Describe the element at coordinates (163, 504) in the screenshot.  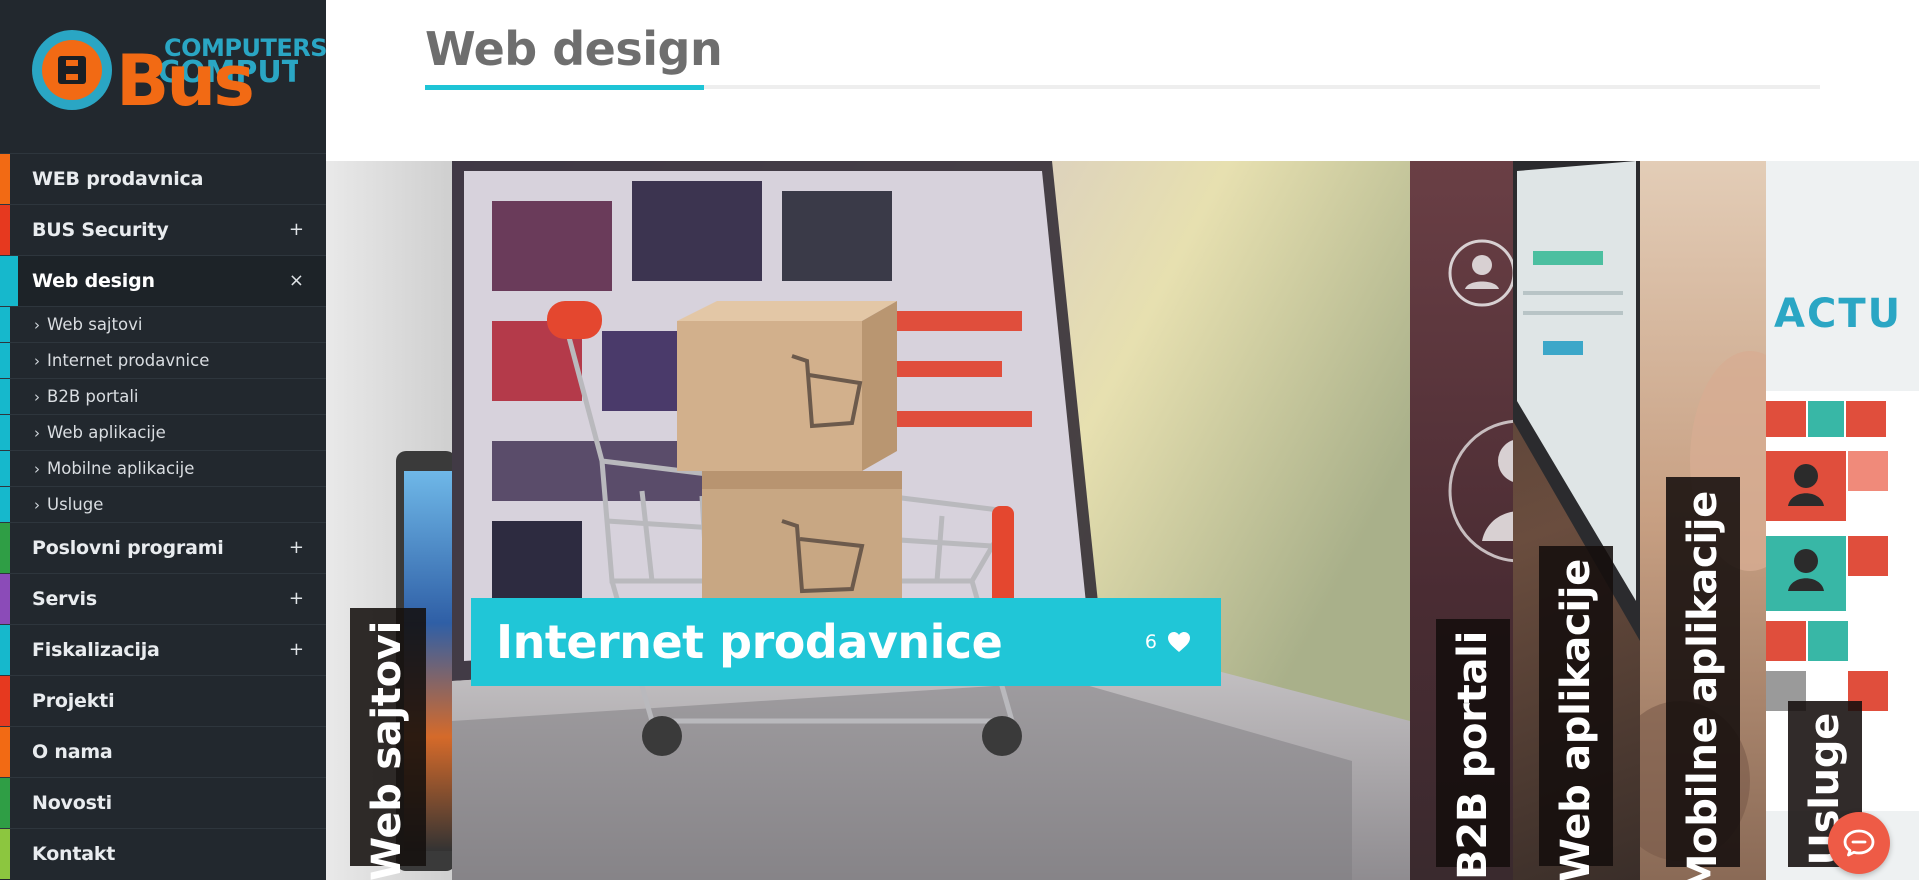
I see `sidebar-subitem-usluge: › Usluge` at that location.